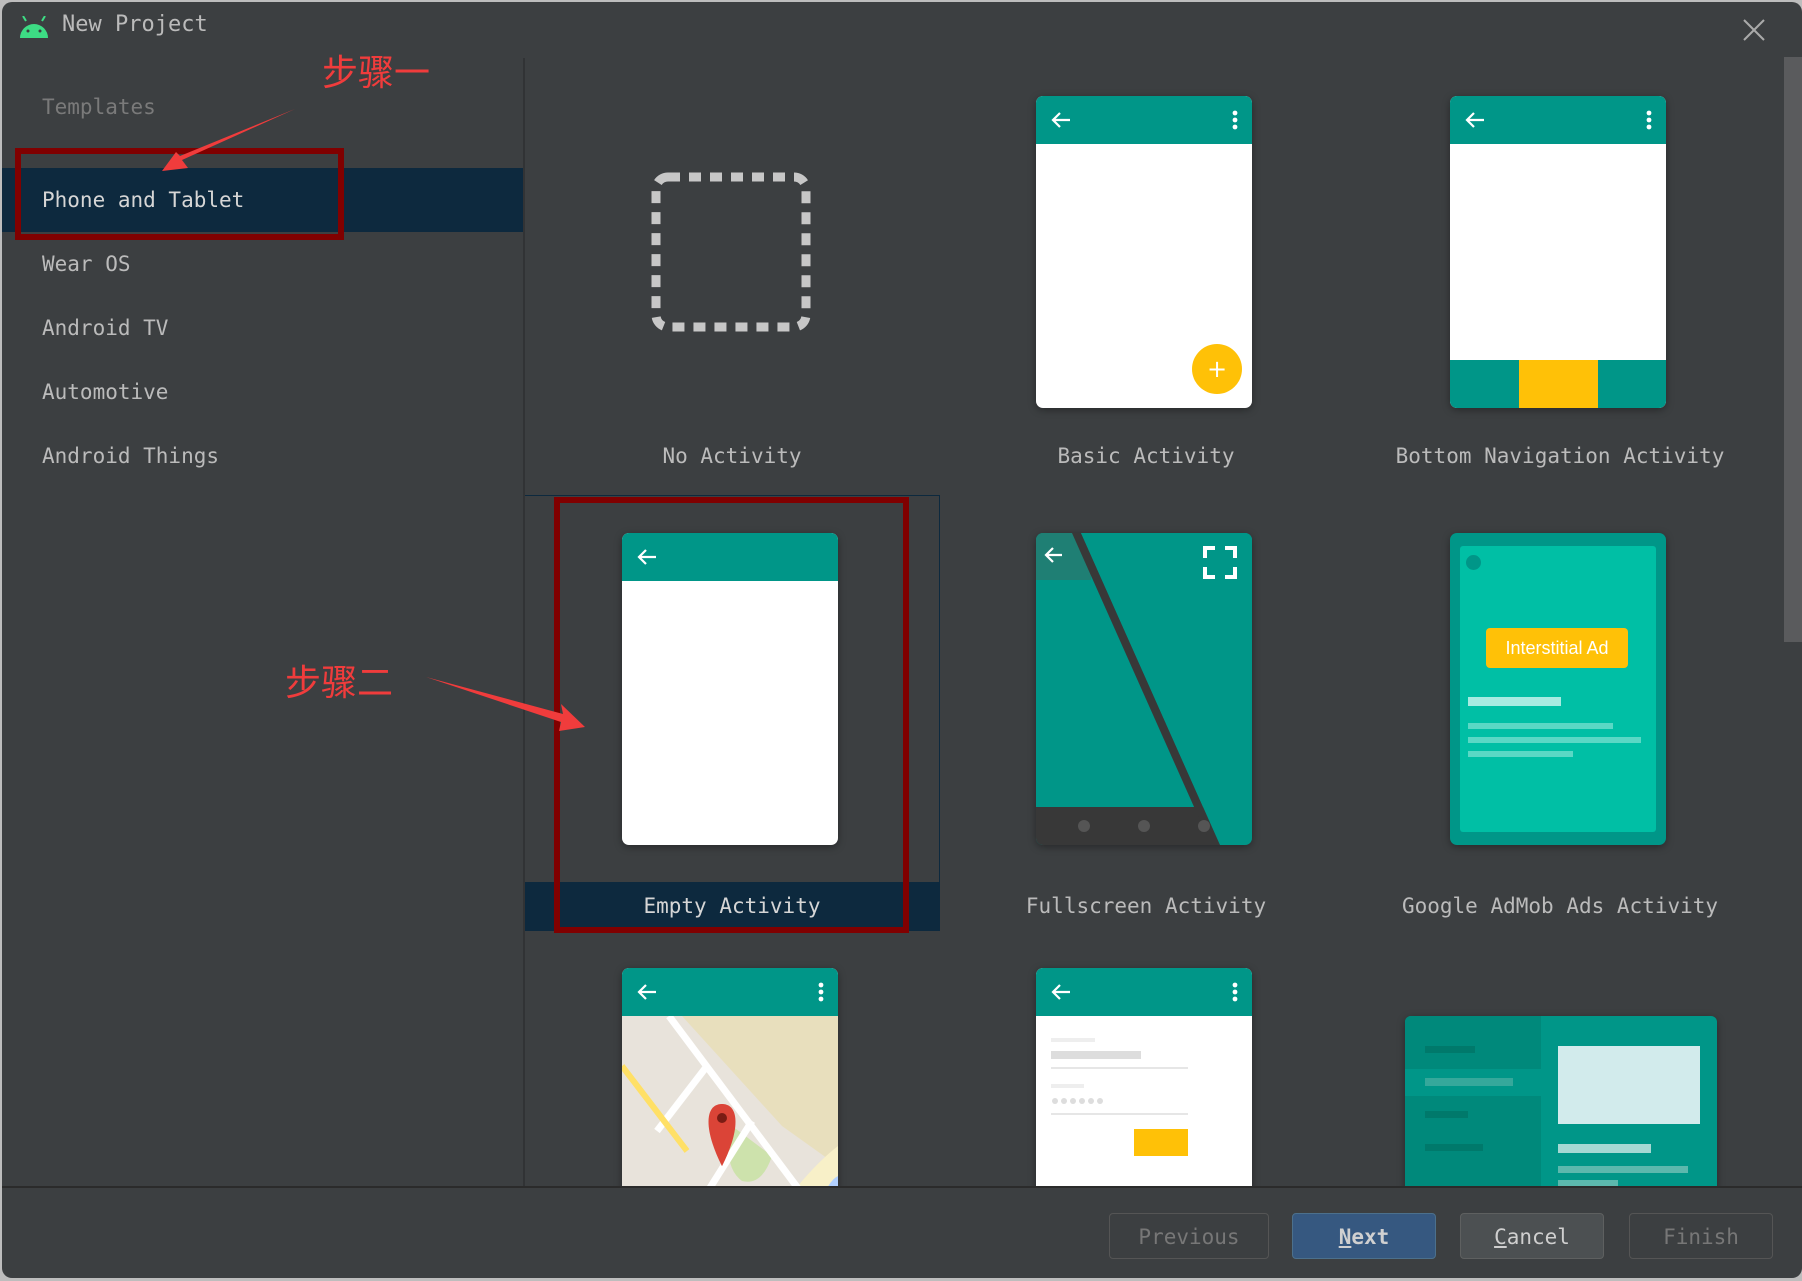 The image size is (1802, 1281). What do you see at coordinates (731, 715) in the screenshot?
I see `step2-highlight-box` at bounding box center [731, 715].